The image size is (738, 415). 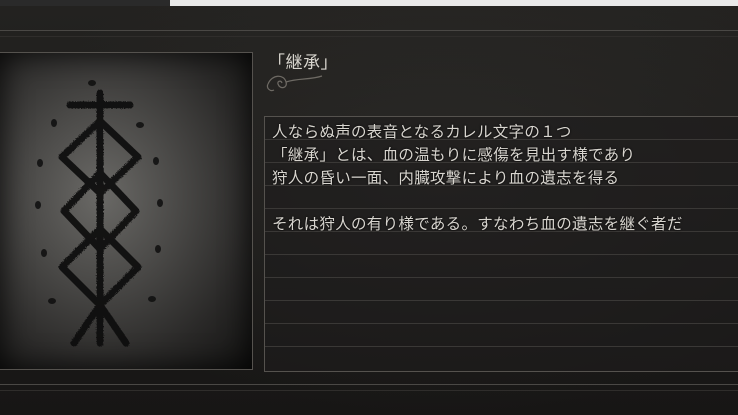 I want to click on description-line: 狩人の昏い一面、内臓攻撃により血の遺志を得る, so click(x=446, y=178).